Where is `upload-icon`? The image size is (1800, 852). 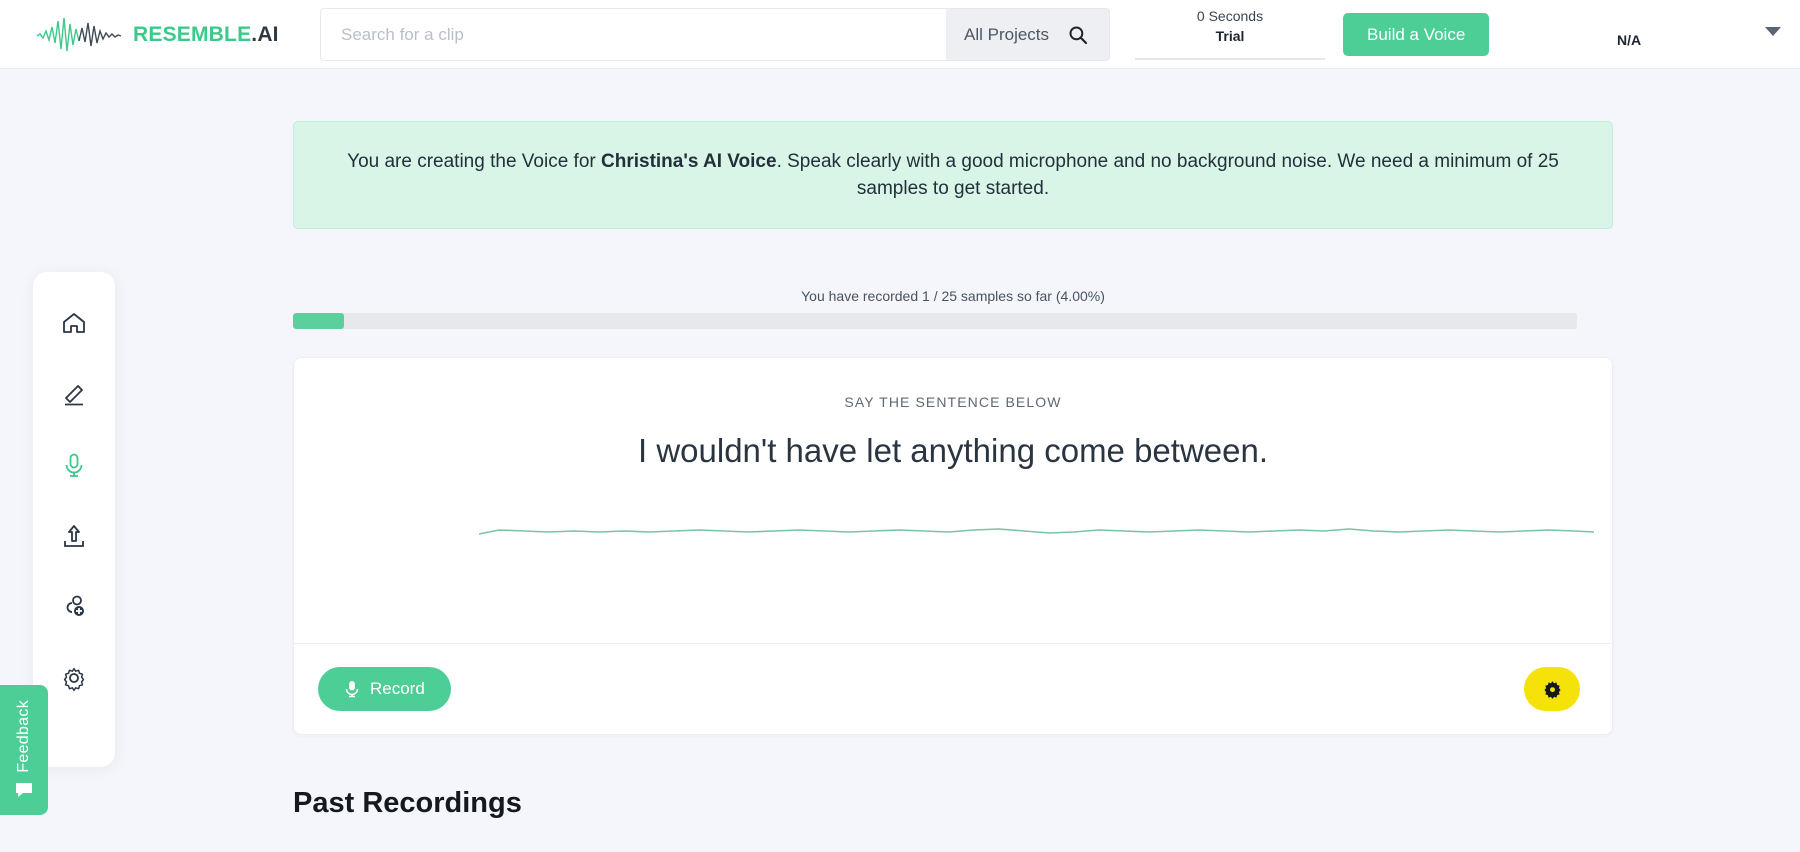
upload-icon is located at coordinates (74, 536).